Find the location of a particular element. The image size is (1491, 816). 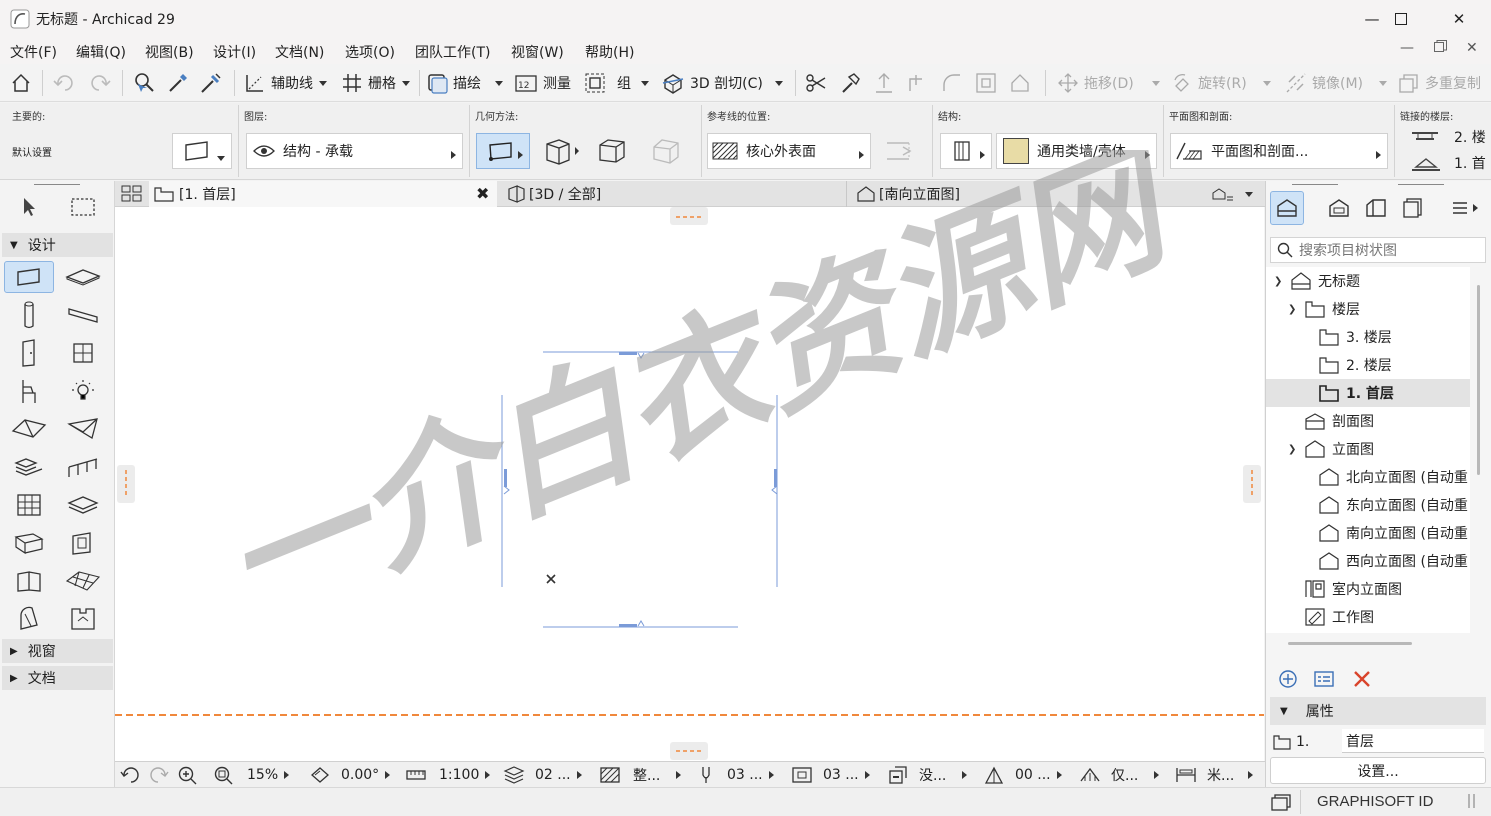

door-tool is located at coordinates (29, 353).